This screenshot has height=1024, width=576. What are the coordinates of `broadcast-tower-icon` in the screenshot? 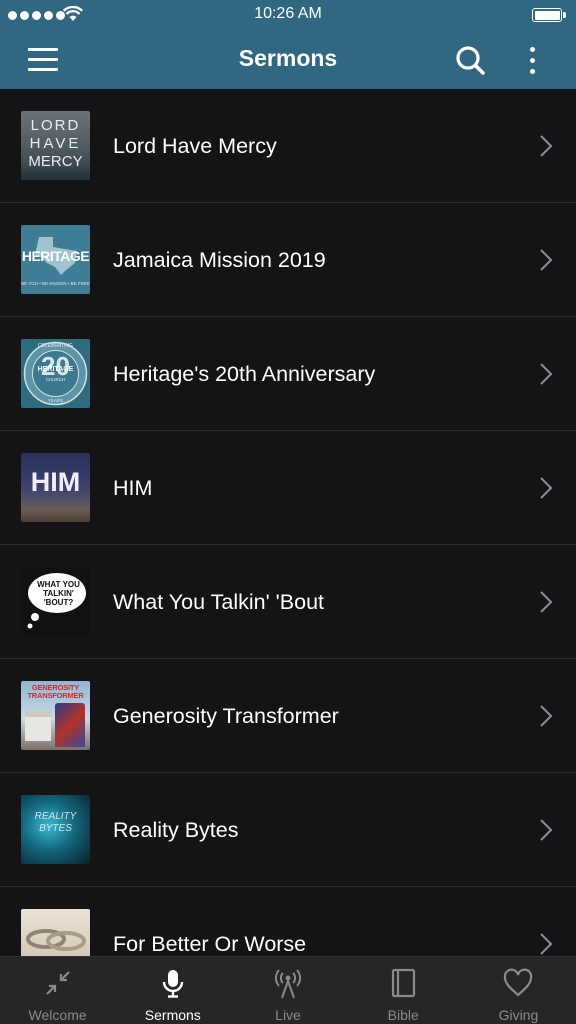 It's located at (288, 984).